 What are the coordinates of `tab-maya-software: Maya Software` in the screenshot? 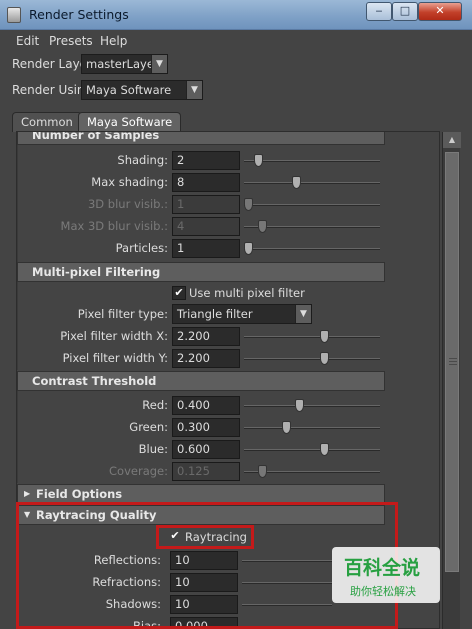 It's located at (130, 122).